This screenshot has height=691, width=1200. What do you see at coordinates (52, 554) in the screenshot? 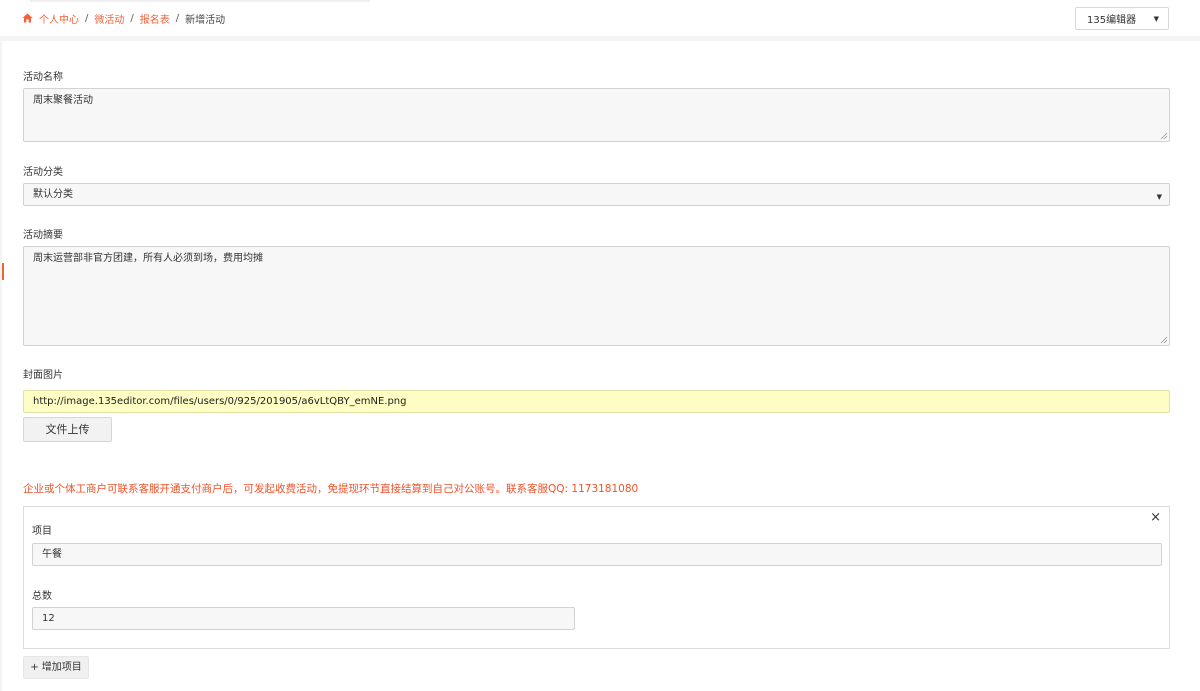
I see `item-project-value: 午餐` at bounding box center [52, 554].